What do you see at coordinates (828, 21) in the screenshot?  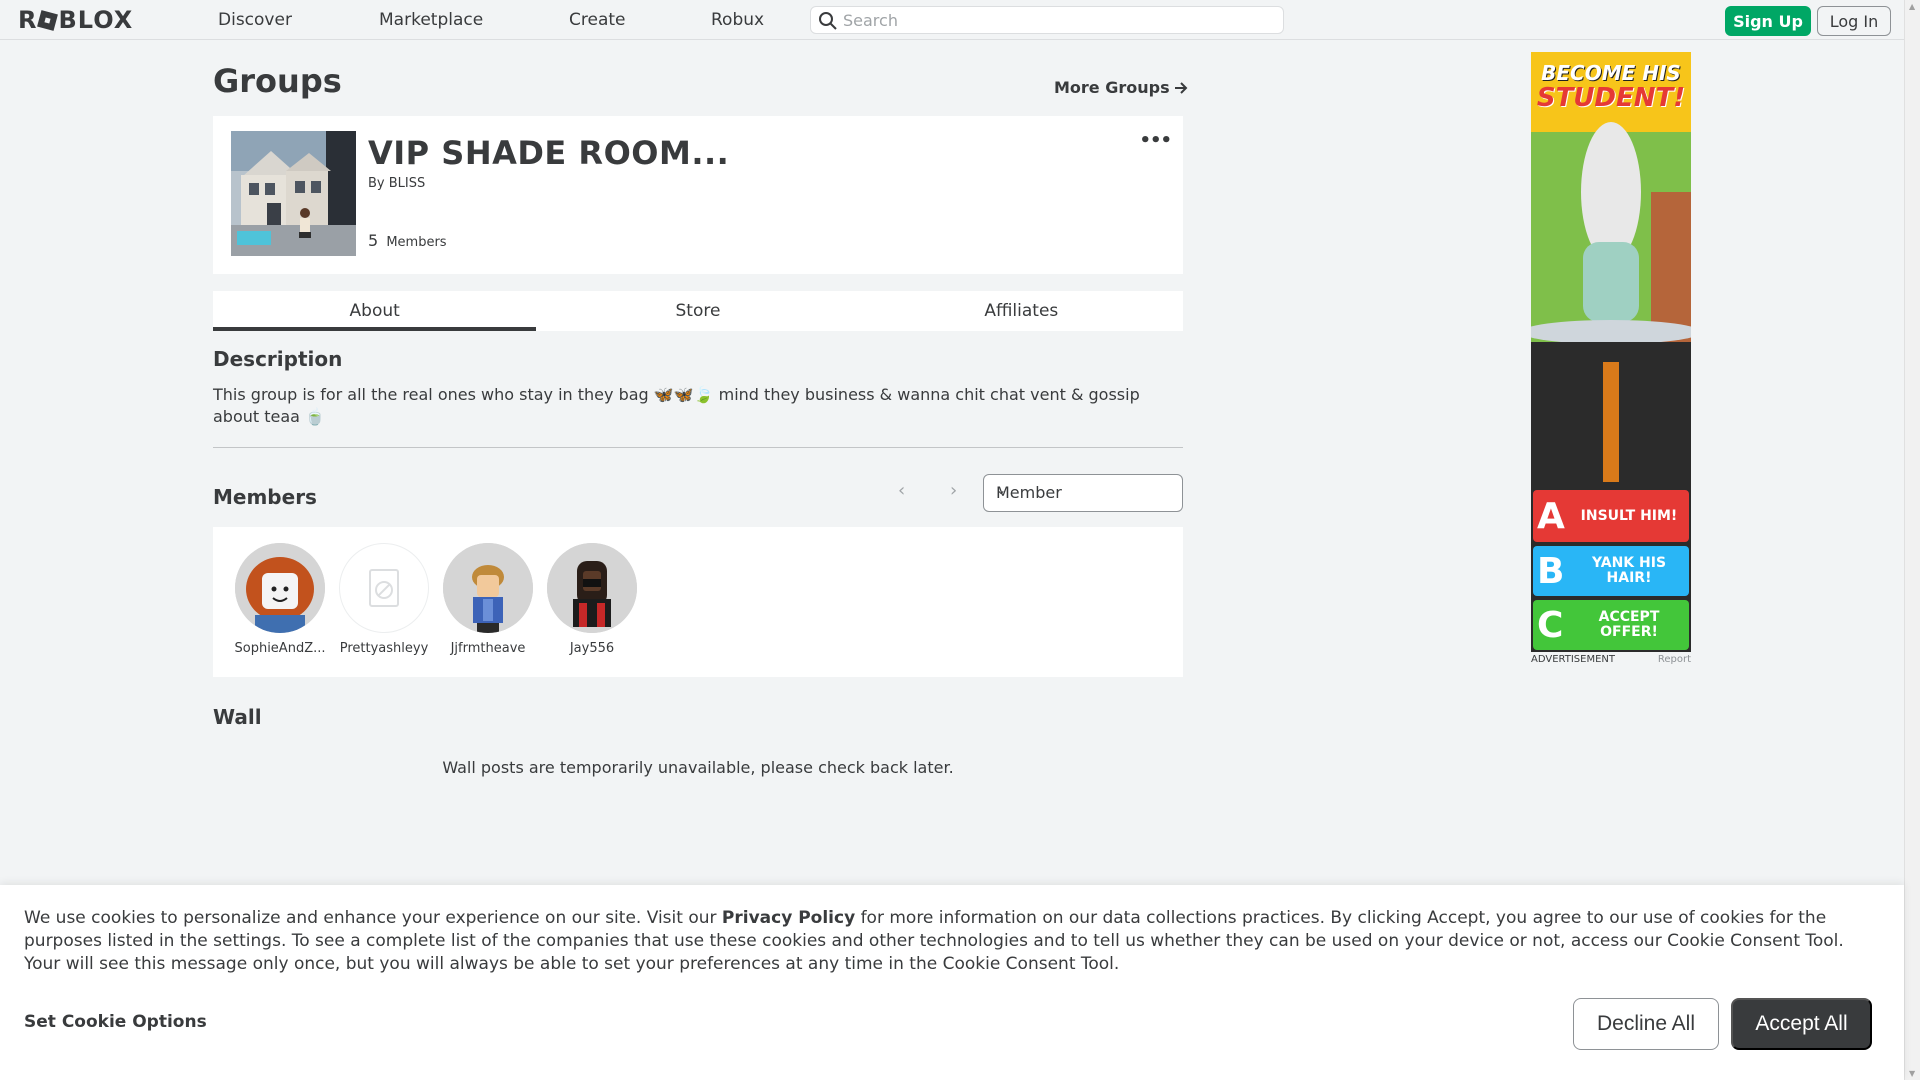 I see `search-icon` at bounding box center [828, 21].